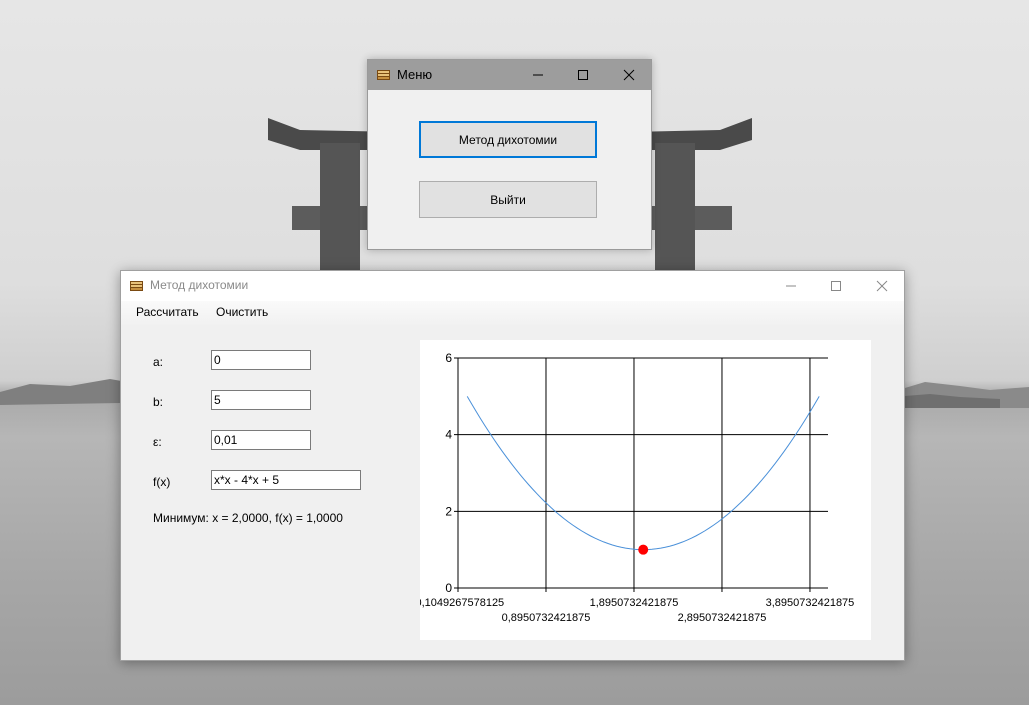 This screenshot has height=705, width=1029. What do you see at coordinates (448, 588) in the screenshot?
I see `y-tick-label: 0` at bounding box center [448, 588].